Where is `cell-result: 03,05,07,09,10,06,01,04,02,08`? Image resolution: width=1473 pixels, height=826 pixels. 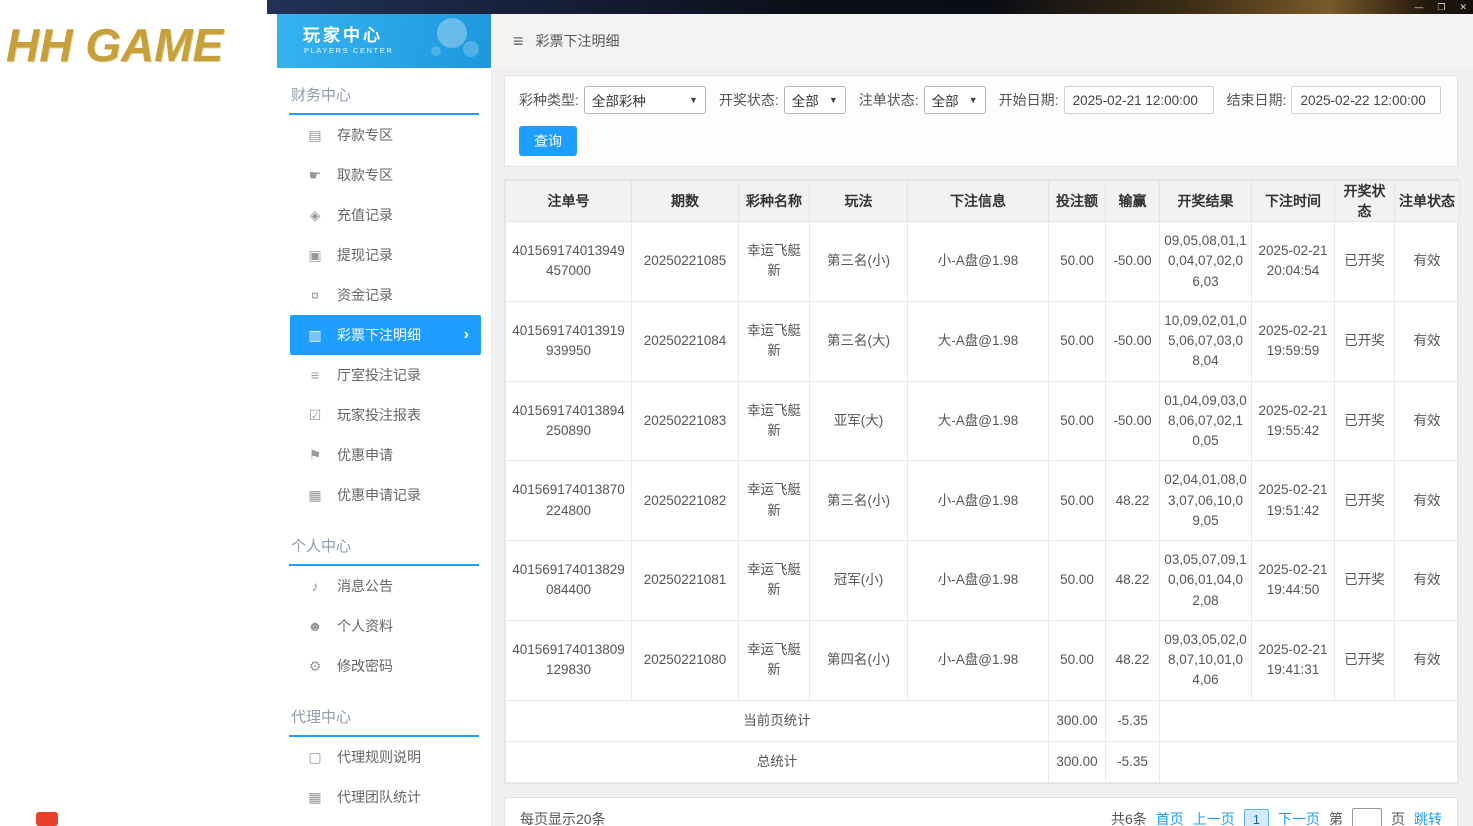 cell-result: 03,05,07,09,10,06,01,04,02,08 is located at coordinates (1205, 580).